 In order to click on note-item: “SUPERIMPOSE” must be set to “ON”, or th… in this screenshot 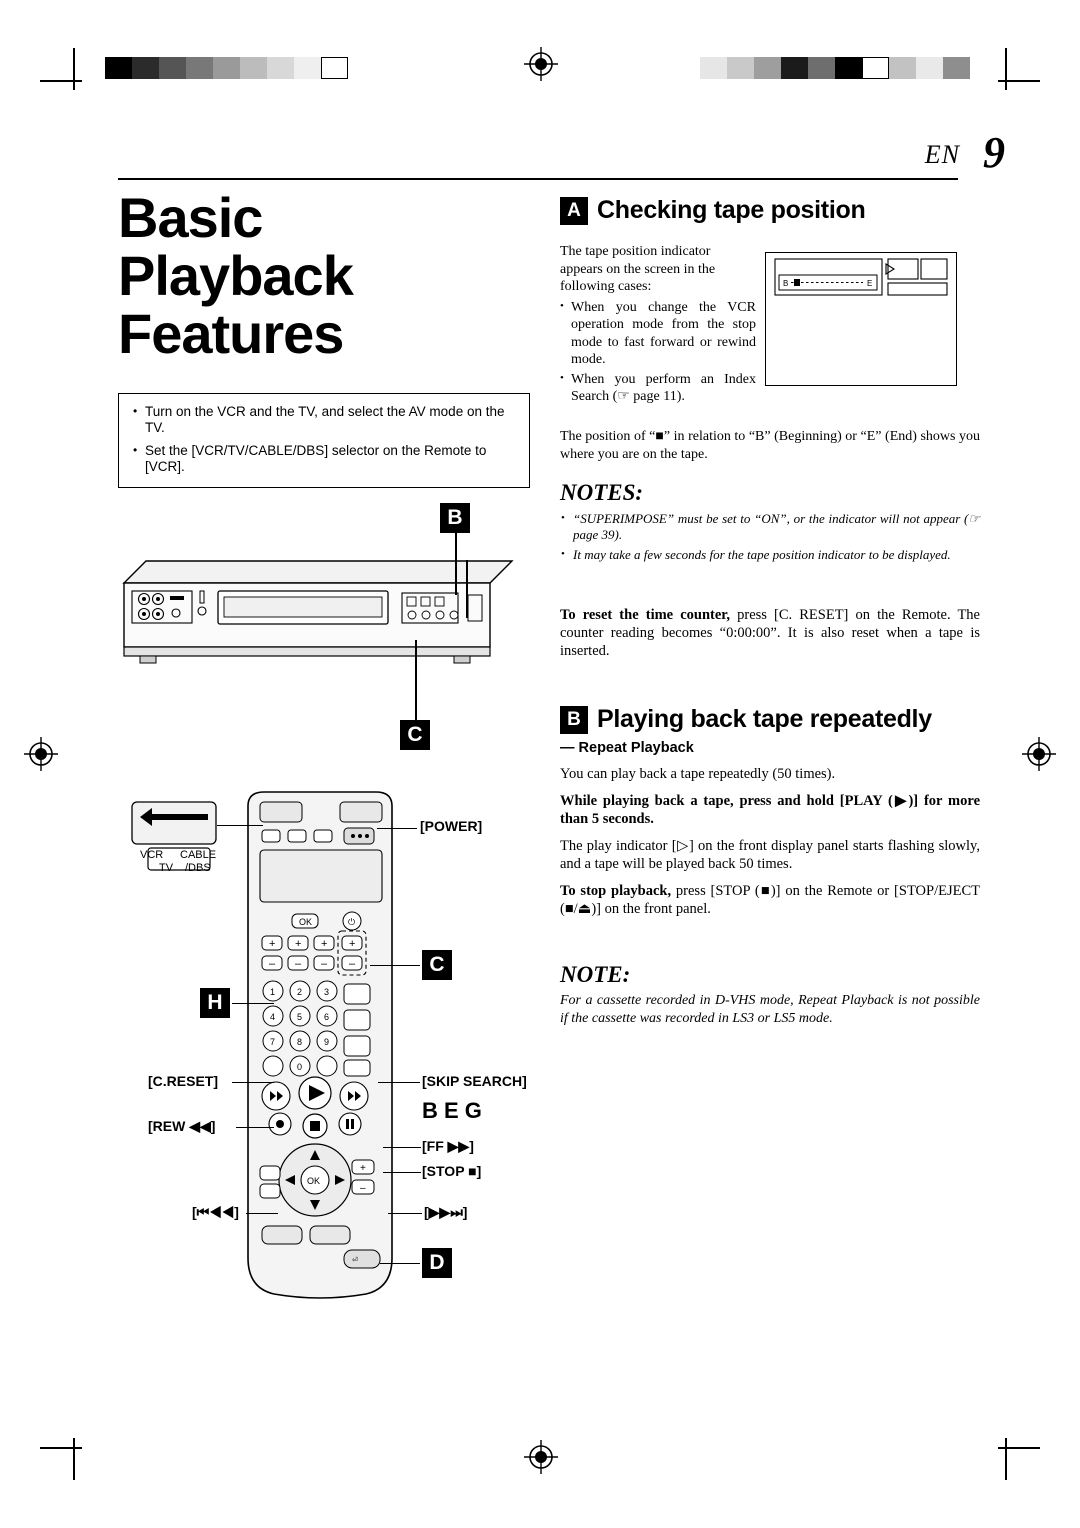, I will do `click(770, 526)`.